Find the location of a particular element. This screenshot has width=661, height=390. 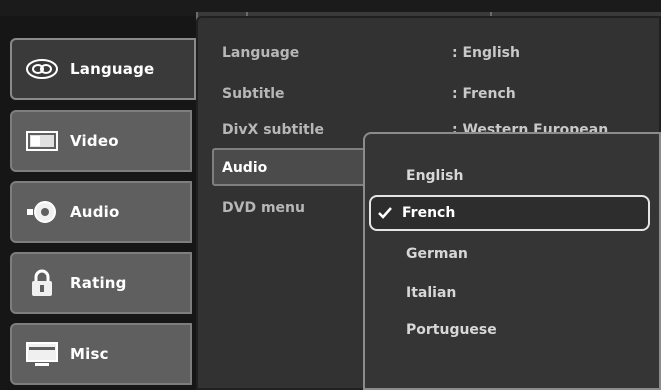

sidebar-item-language: Language is located at coordinates (103, 69).